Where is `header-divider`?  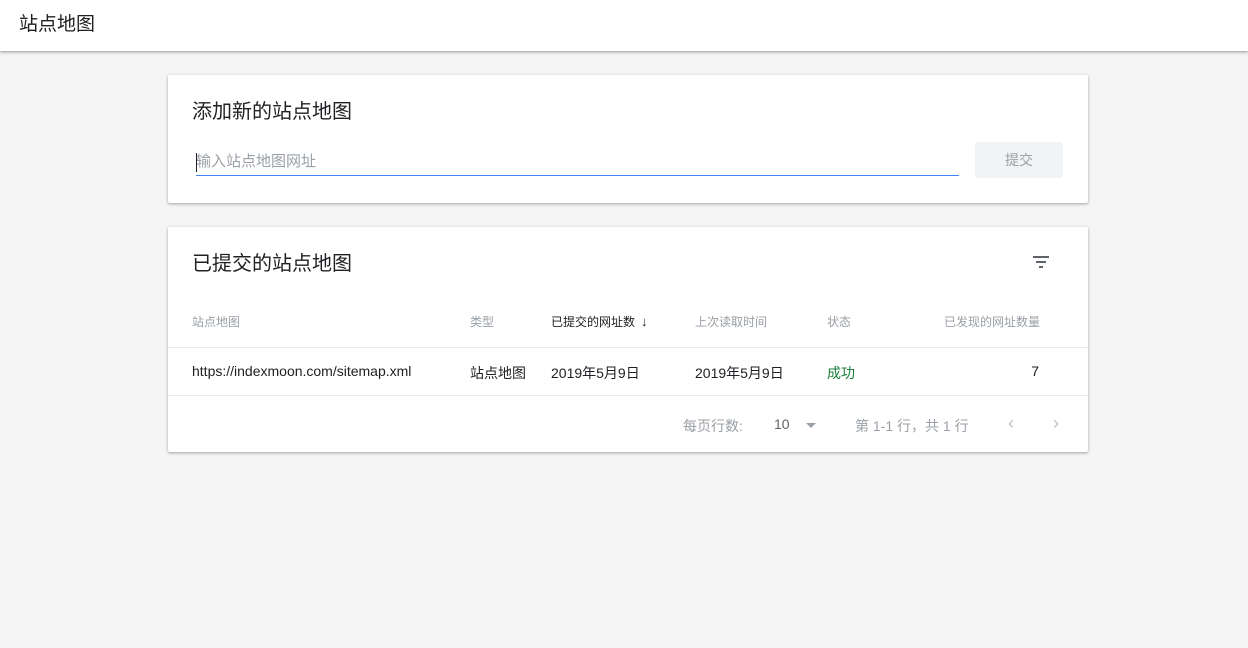
header-divider is located at coordinates (628, 347).